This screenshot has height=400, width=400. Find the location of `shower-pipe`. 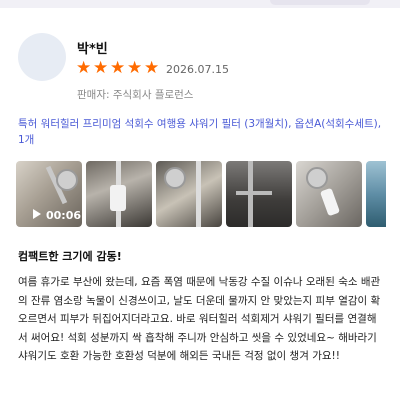

shower-pipe is located at coordinates (198, 194).